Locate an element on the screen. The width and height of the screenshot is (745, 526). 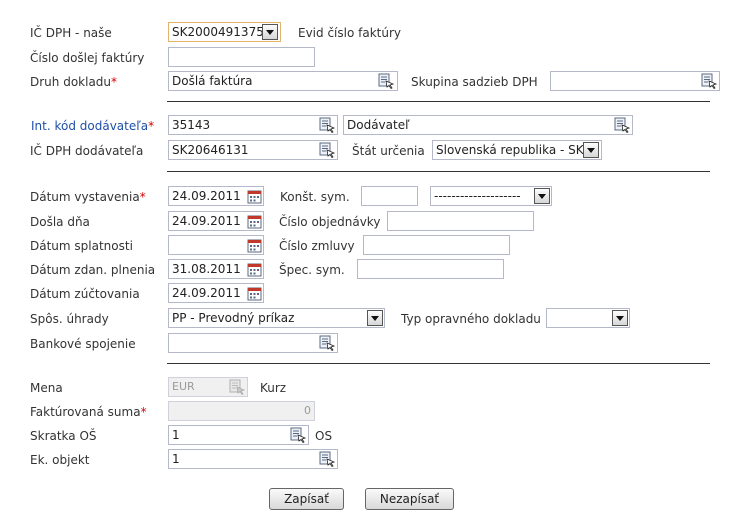
ek-objekt-lookup-icon is located at coordinates (327, 459).